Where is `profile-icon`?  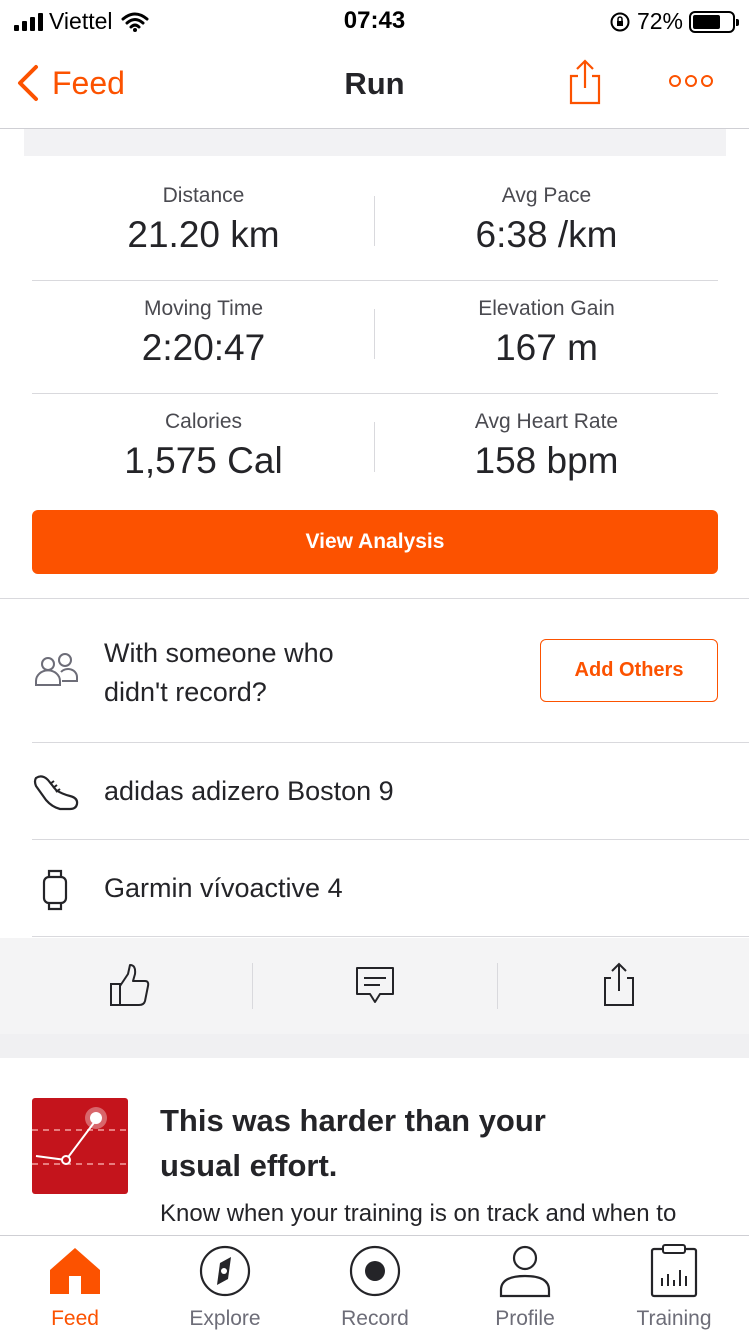 profile-icon is located at coordinates (525, 1271).